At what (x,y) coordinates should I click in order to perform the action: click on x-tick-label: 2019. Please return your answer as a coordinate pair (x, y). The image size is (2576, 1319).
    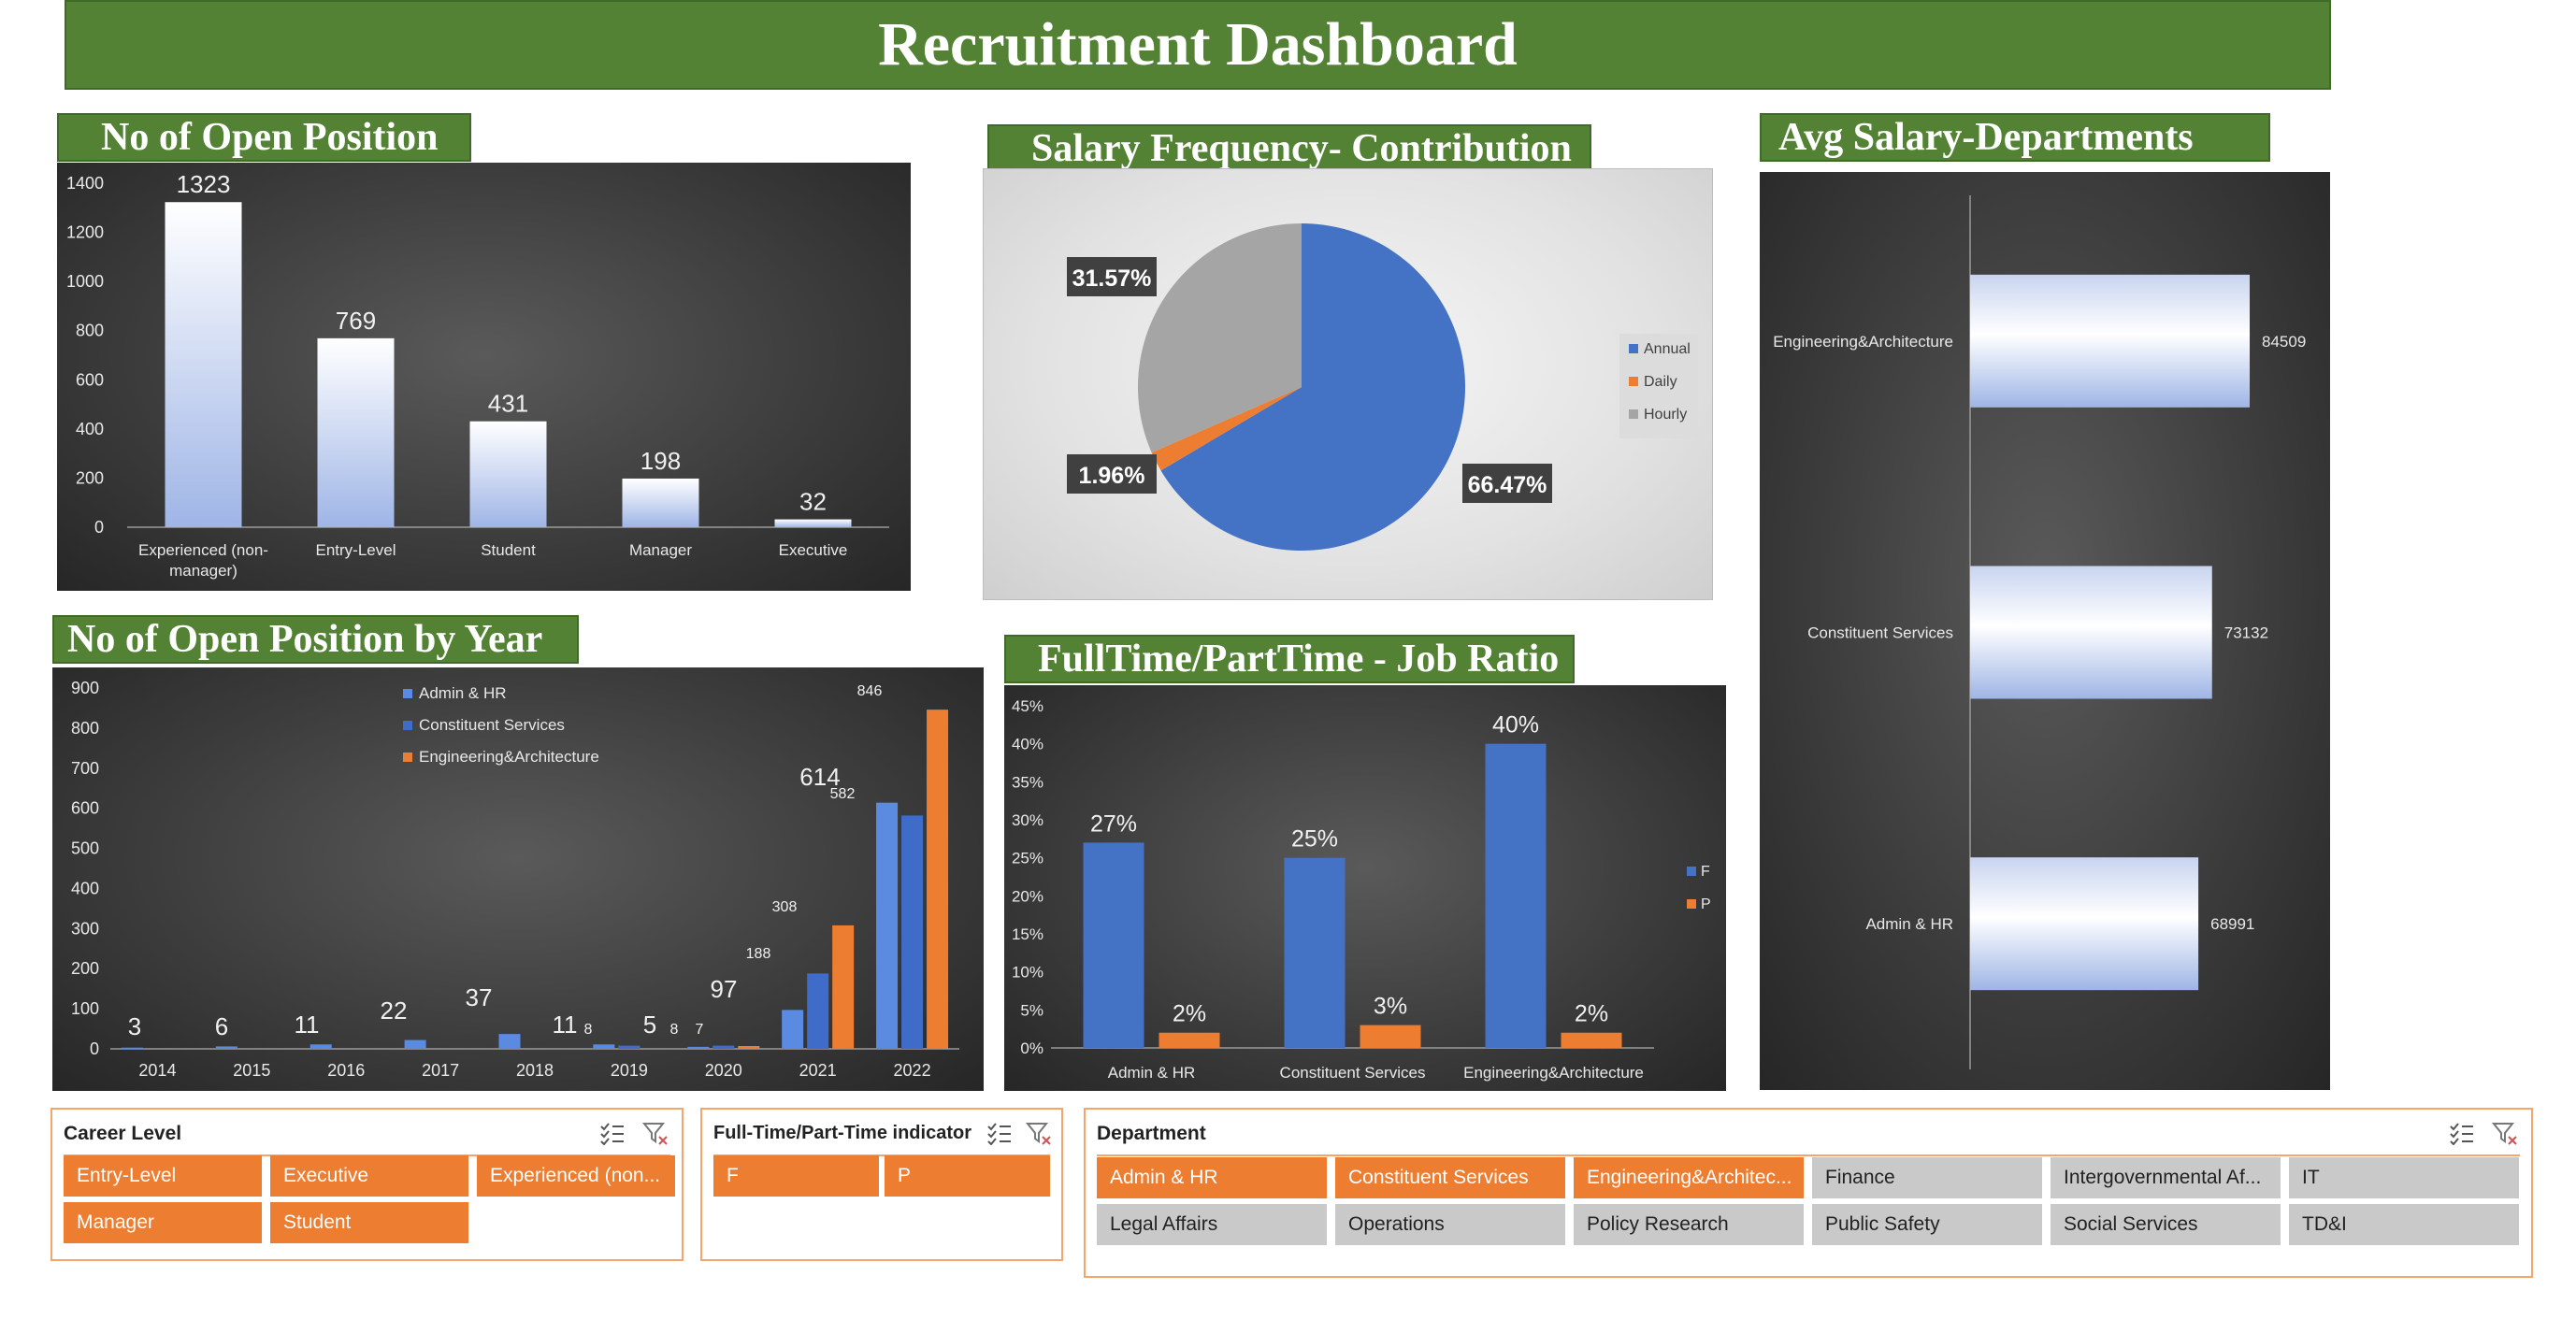
    Looking at the image, I should click on (630, 1071).